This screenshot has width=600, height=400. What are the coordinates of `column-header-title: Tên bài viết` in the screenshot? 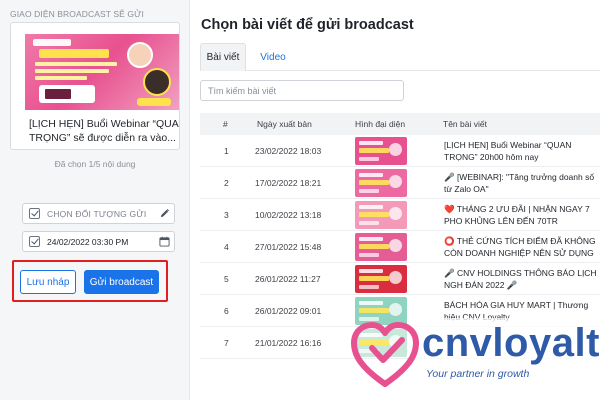 It's located at (465, 124).